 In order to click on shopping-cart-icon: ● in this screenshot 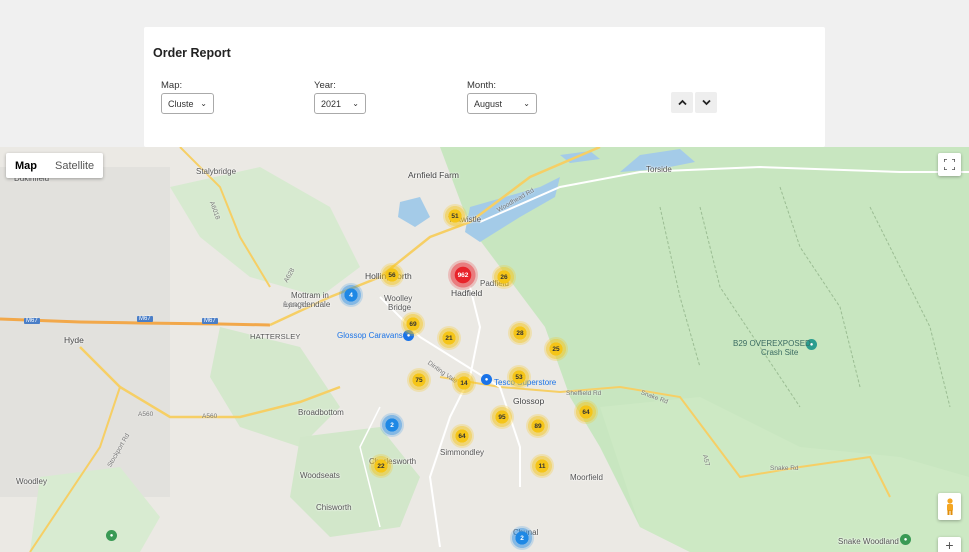, I will do `click(486, 379)`.